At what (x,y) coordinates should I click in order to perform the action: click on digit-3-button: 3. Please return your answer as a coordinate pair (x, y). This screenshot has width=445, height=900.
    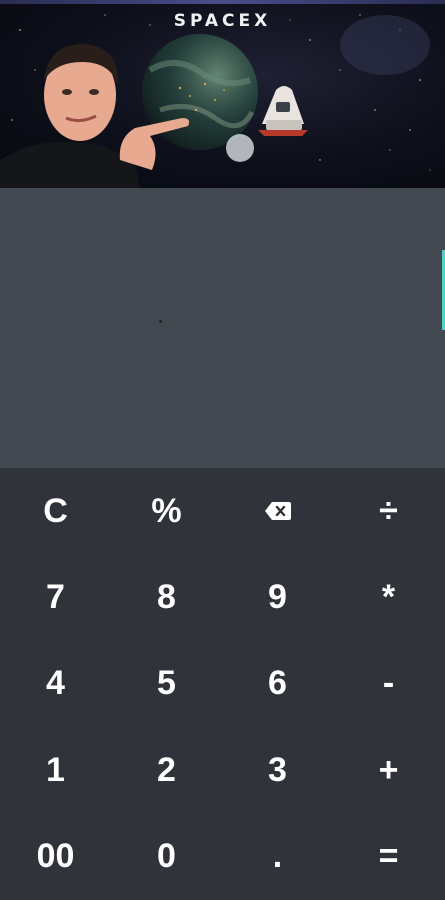
    Looking at the image, I should click on (277, 770).